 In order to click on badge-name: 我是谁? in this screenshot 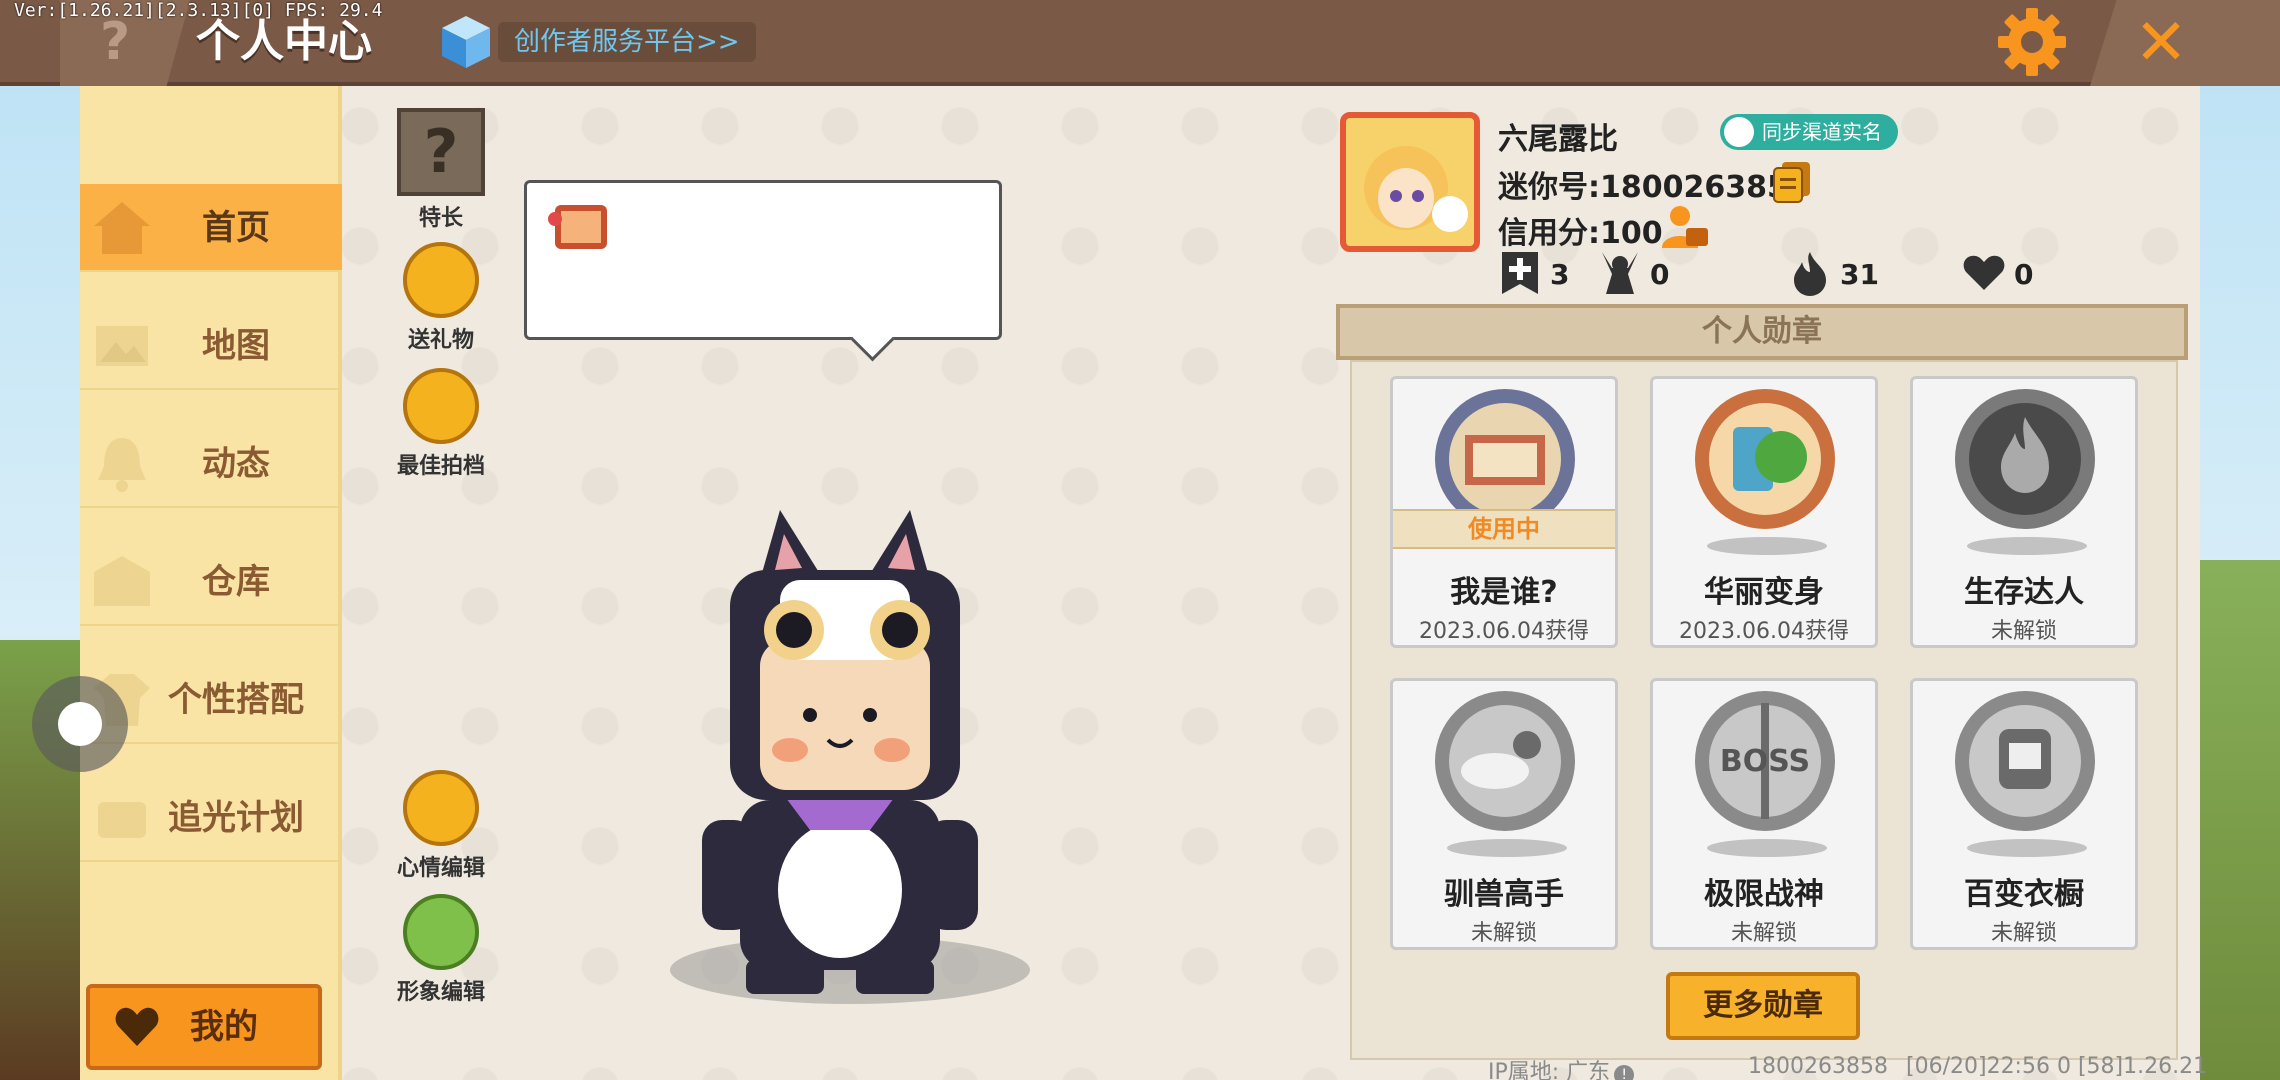, I will do `click(1504, 592)`.